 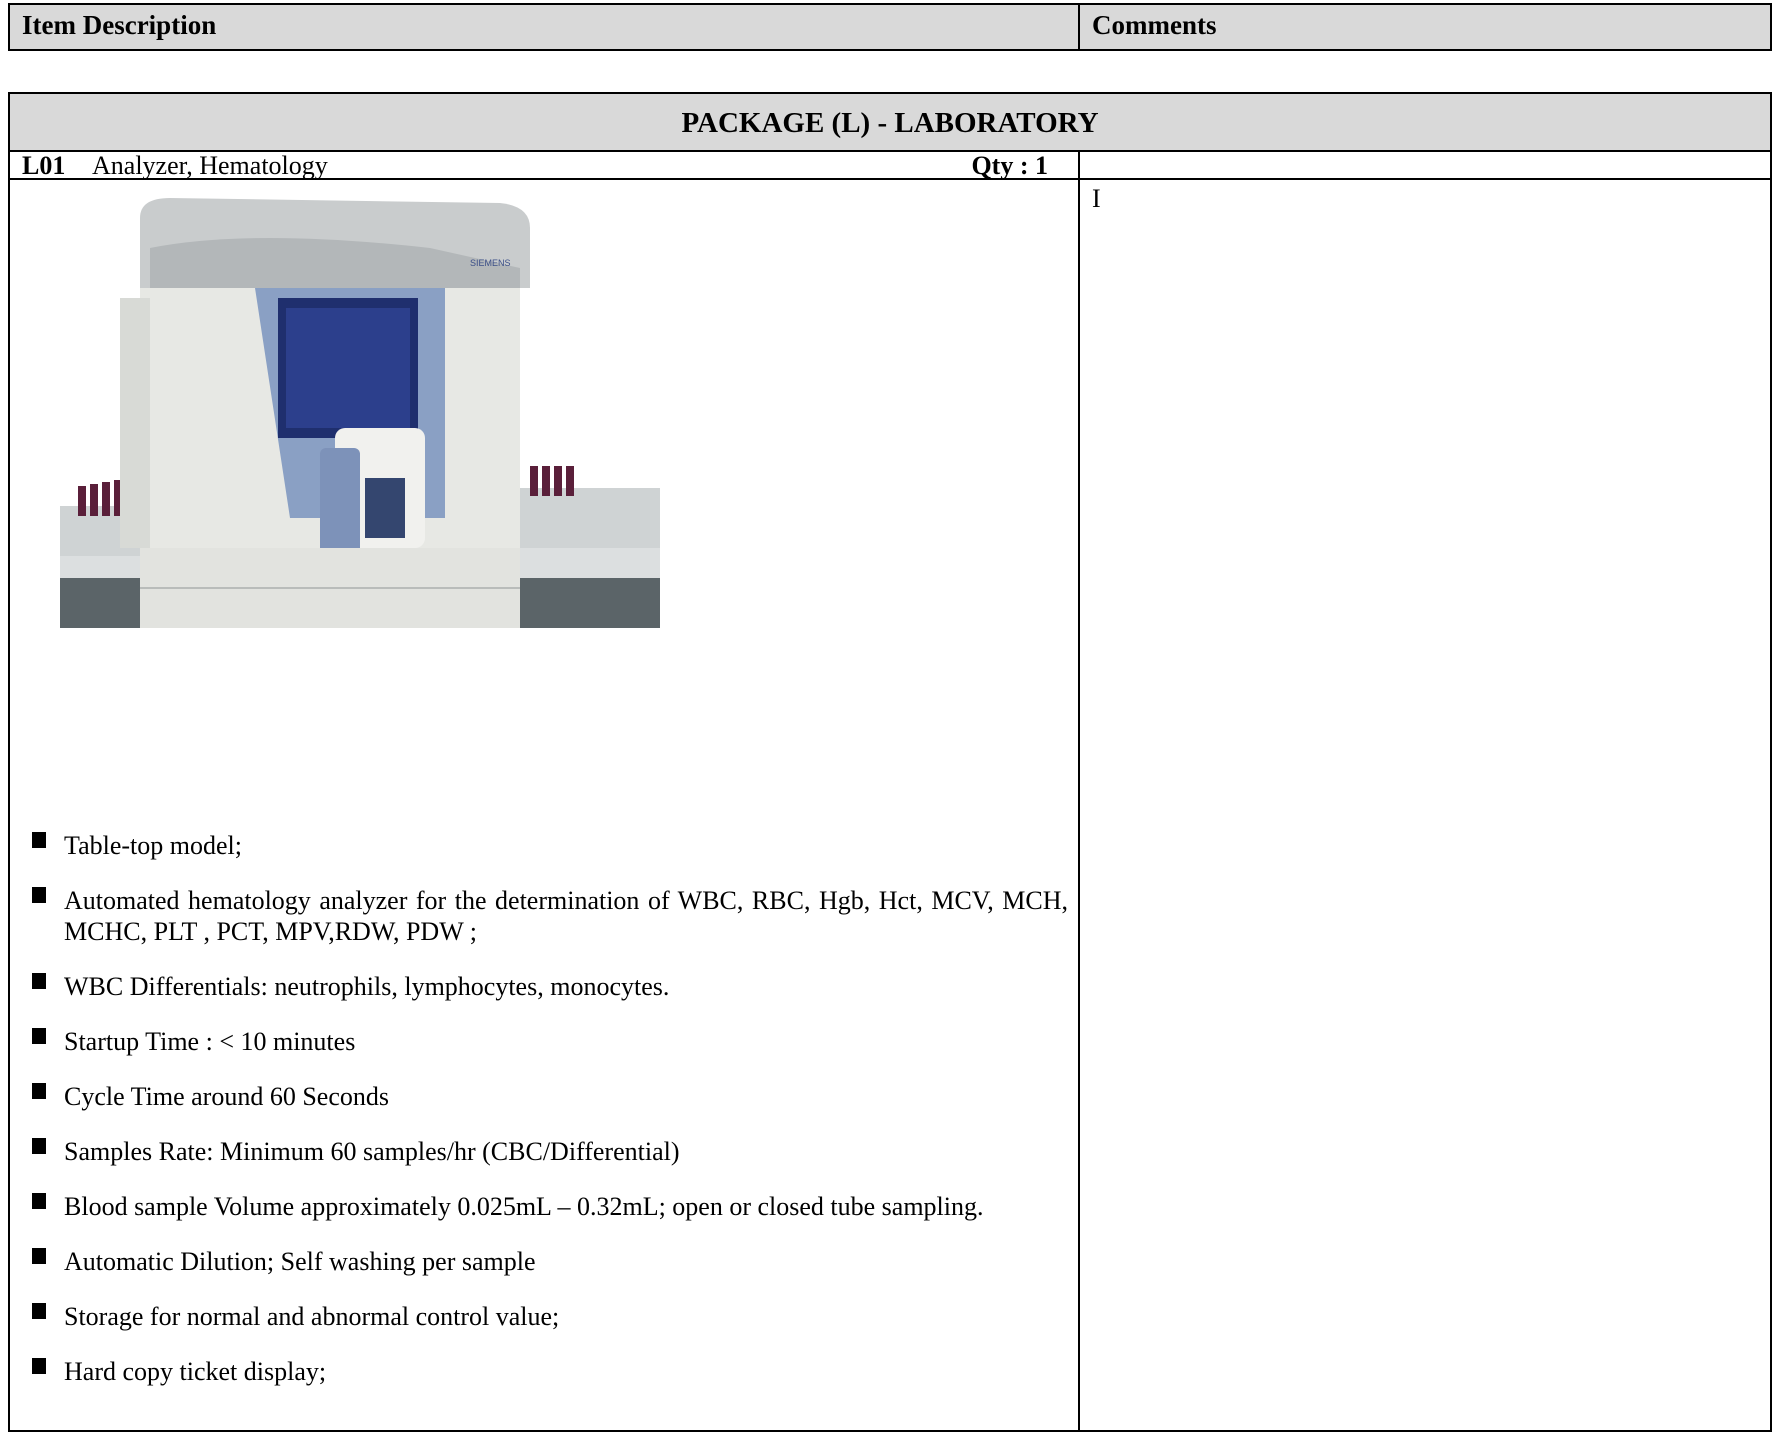 What do you see at coordinates (153, 845) in the screenshot?
I see `spec-text: Table-top model;` at bounding box center [153, 845].